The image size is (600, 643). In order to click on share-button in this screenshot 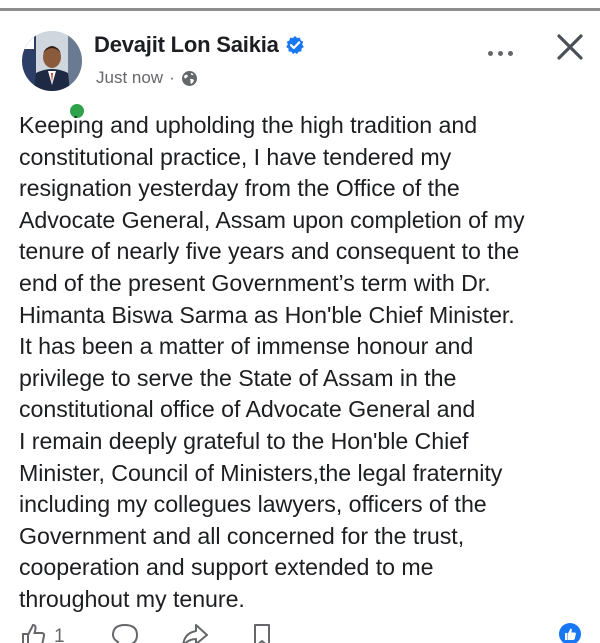, I will do `click(195, 632)`.